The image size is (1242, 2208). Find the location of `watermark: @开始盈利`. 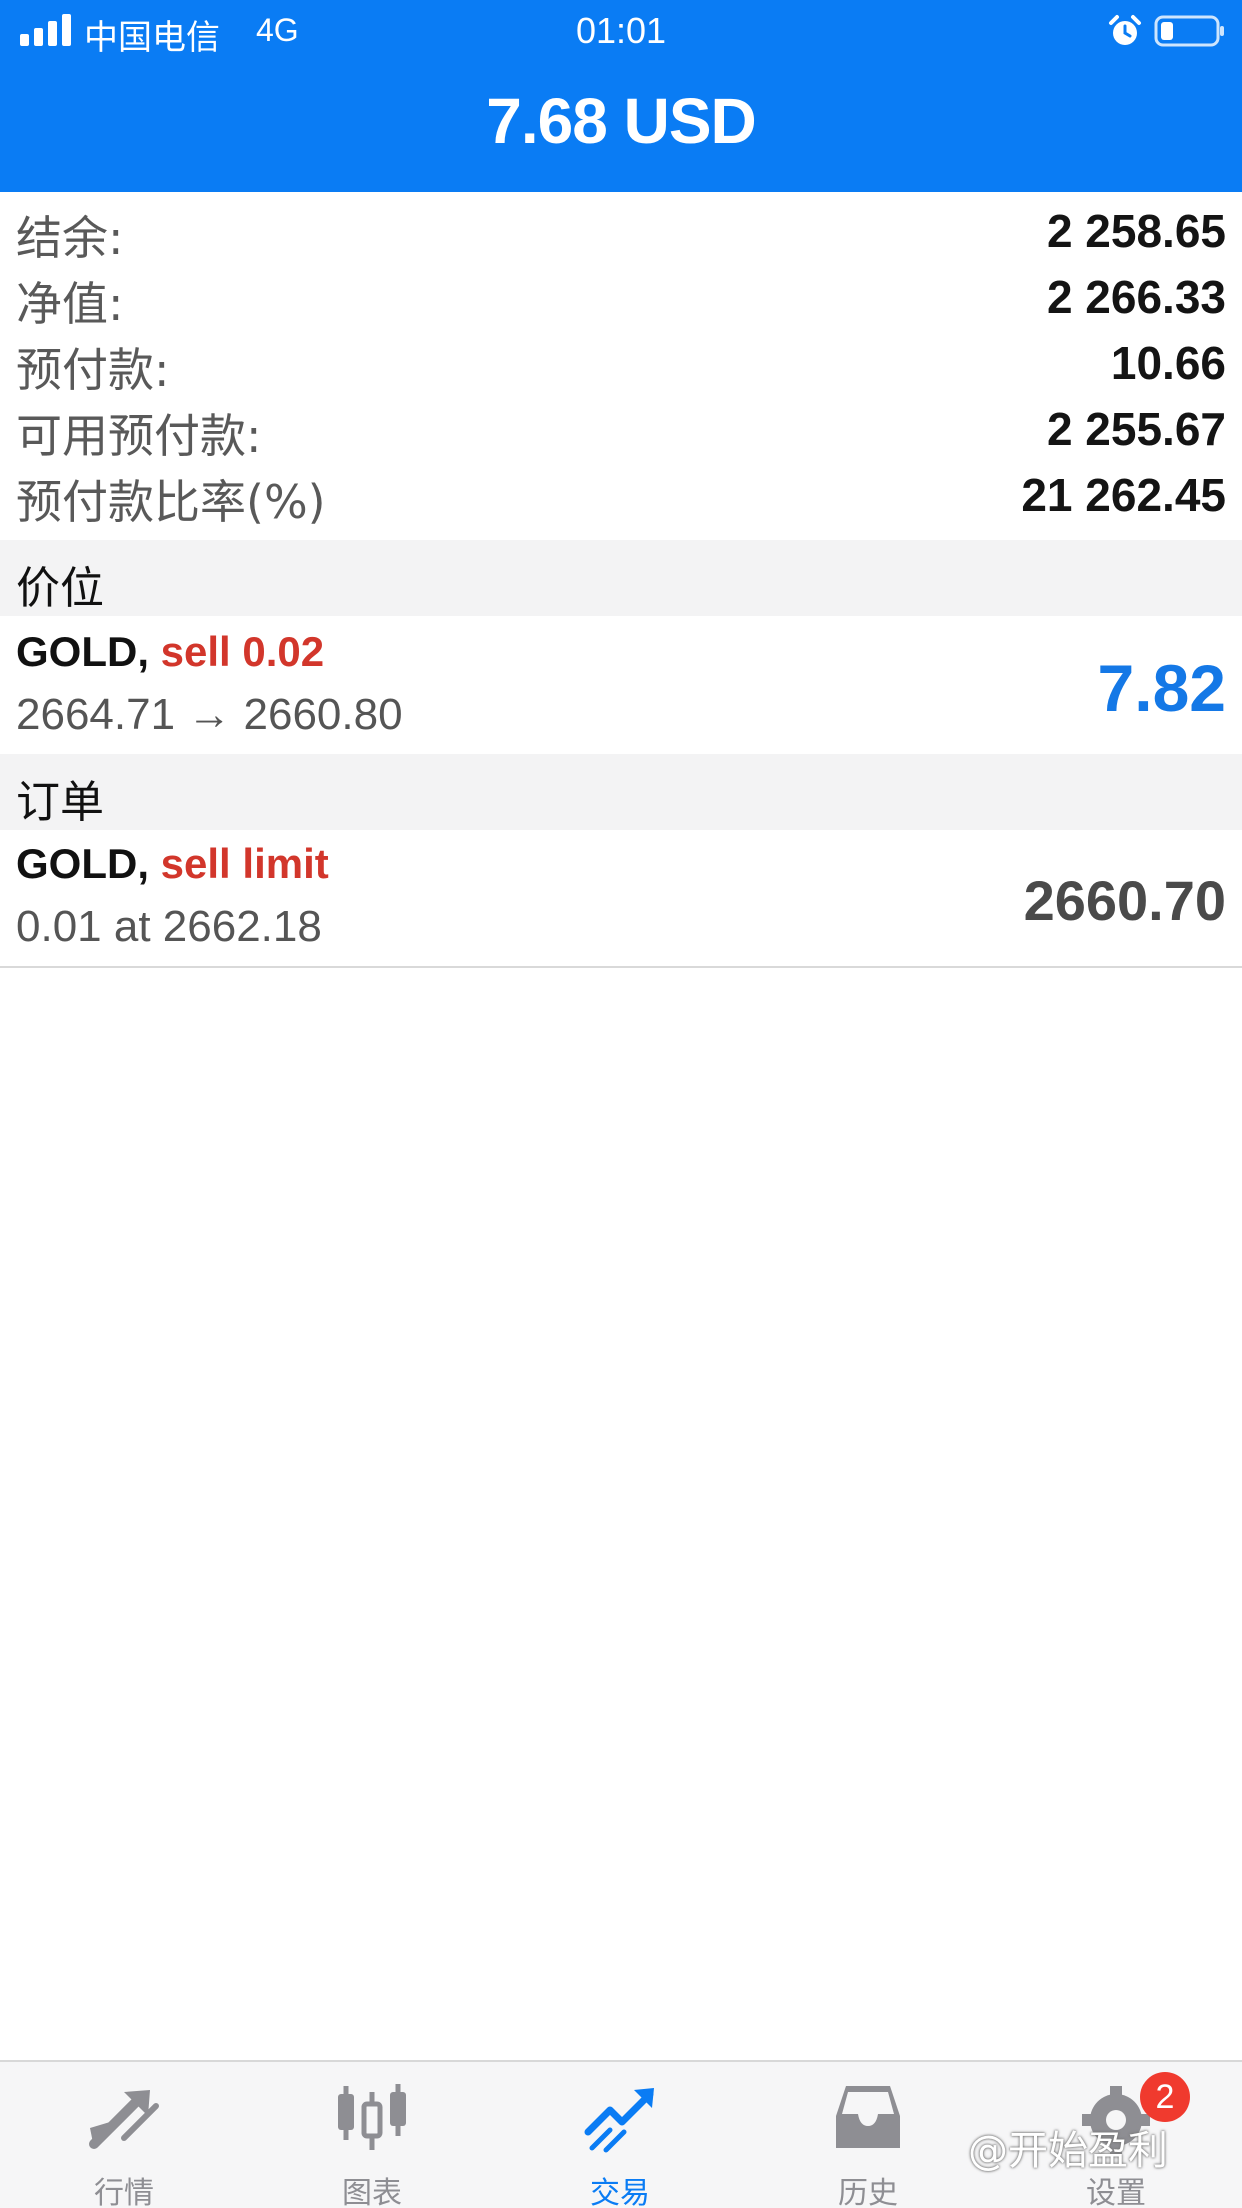

watermark: @开始盈利 is located at coordinates (1068, 2151).